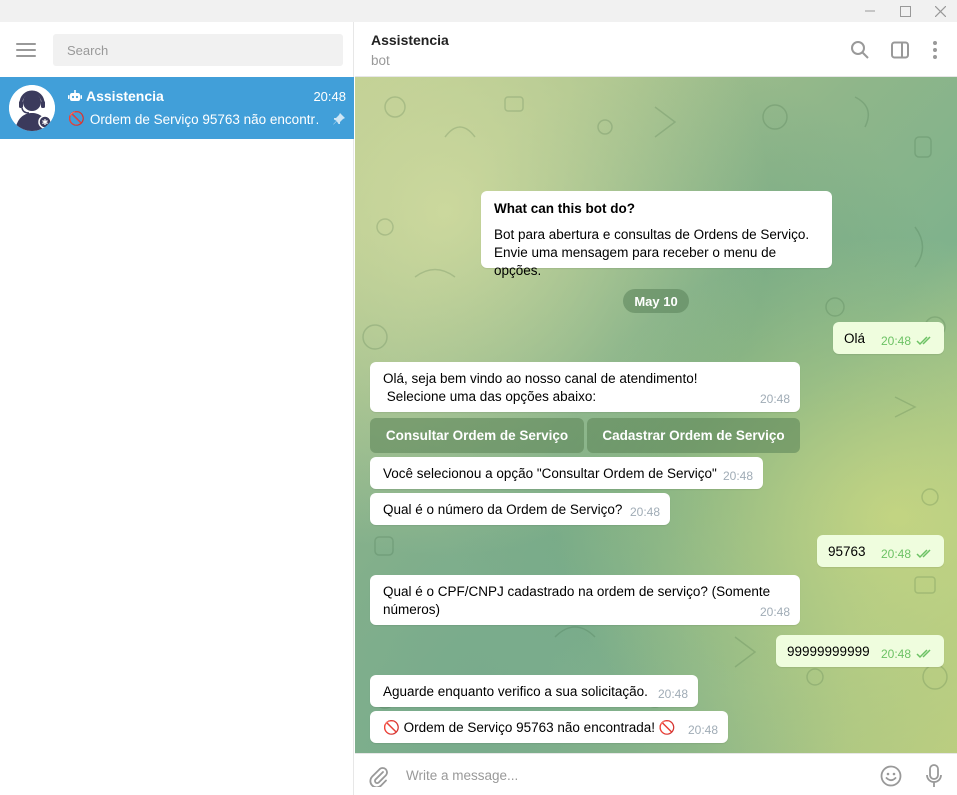 The width and height of the screenshot is (957, 795). What do you see at coordinates (693, 435) in the screenshot?
I see `cadastrar-os-button: Cadastrar Ordem de Serviço` at bounding box center [693, 435].